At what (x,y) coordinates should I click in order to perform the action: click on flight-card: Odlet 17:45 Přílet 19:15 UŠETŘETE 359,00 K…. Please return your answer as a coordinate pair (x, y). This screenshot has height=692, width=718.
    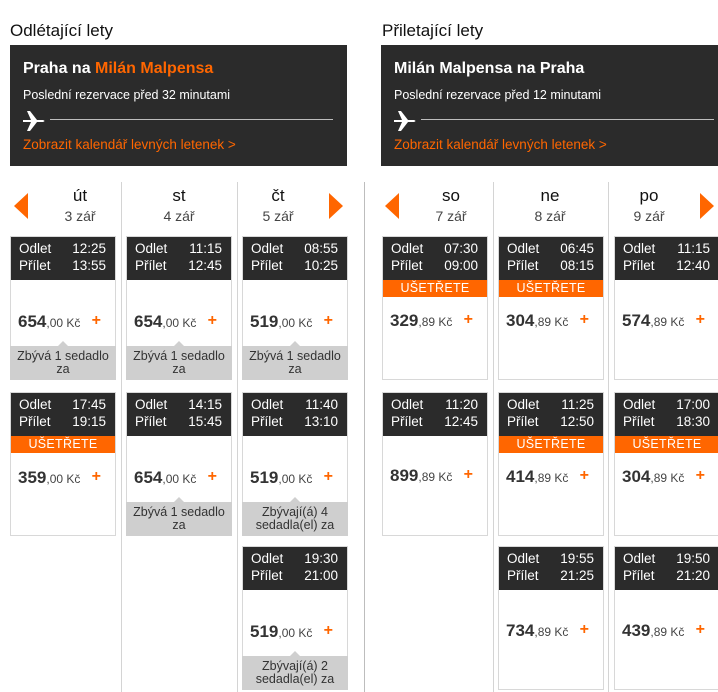
    Looking at the image, I should click on (63, 464).